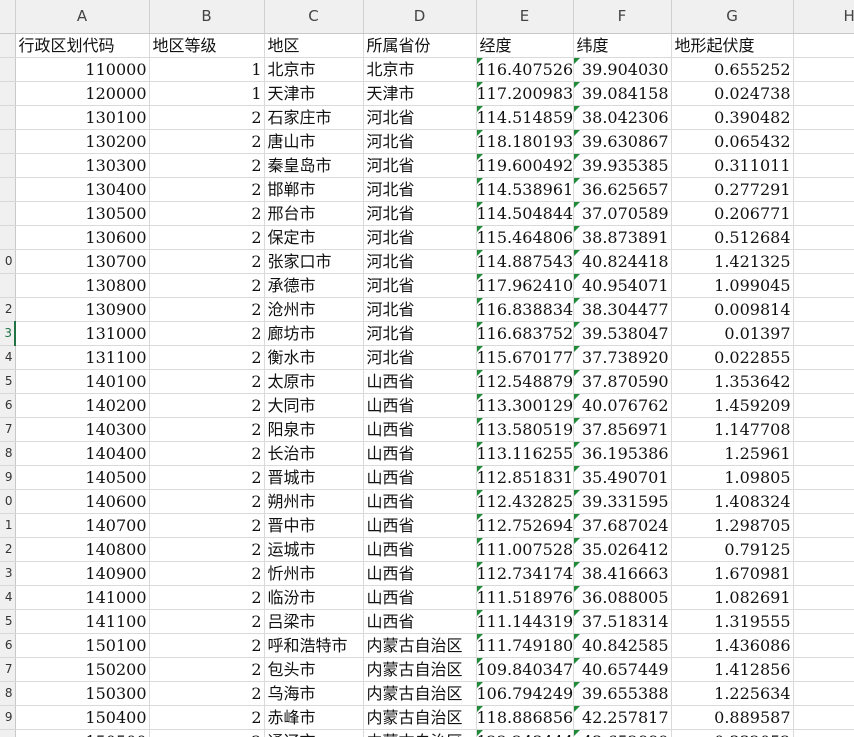  Describe the element at coordinates (314, 477) in the screenshot. I see `region-cell: 晋城市` at that location.